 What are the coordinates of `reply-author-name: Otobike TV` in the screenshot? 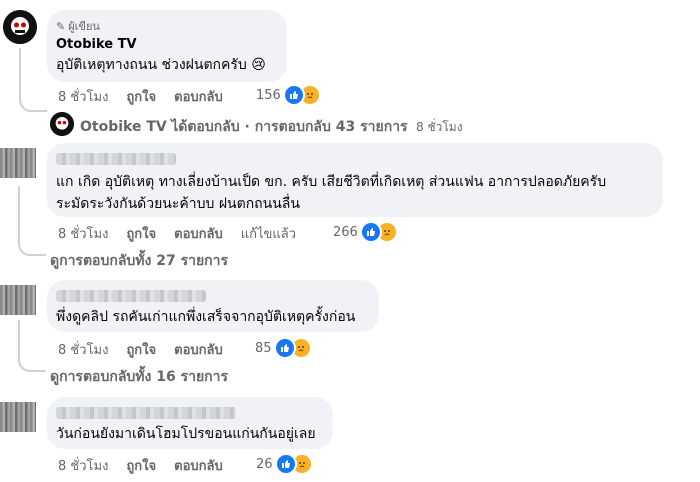 It's located at (123, 127).